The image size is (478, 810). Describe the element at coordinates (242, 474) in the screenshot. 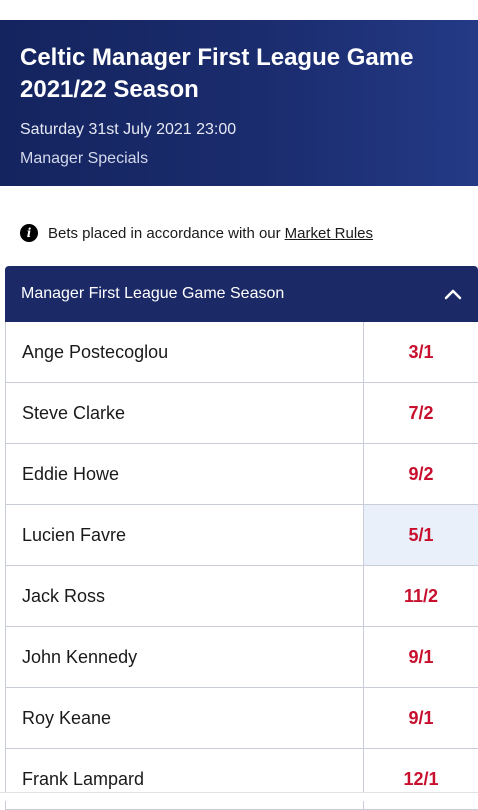

I see `selection-row: Eddie Howe 9/2` at that location.